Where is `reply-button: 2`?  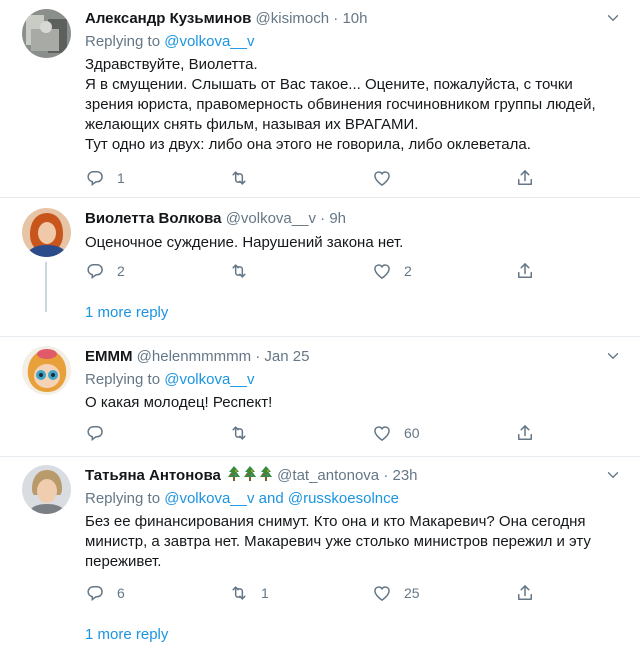 reply-button: 2 is located at coordinates (105, 271).